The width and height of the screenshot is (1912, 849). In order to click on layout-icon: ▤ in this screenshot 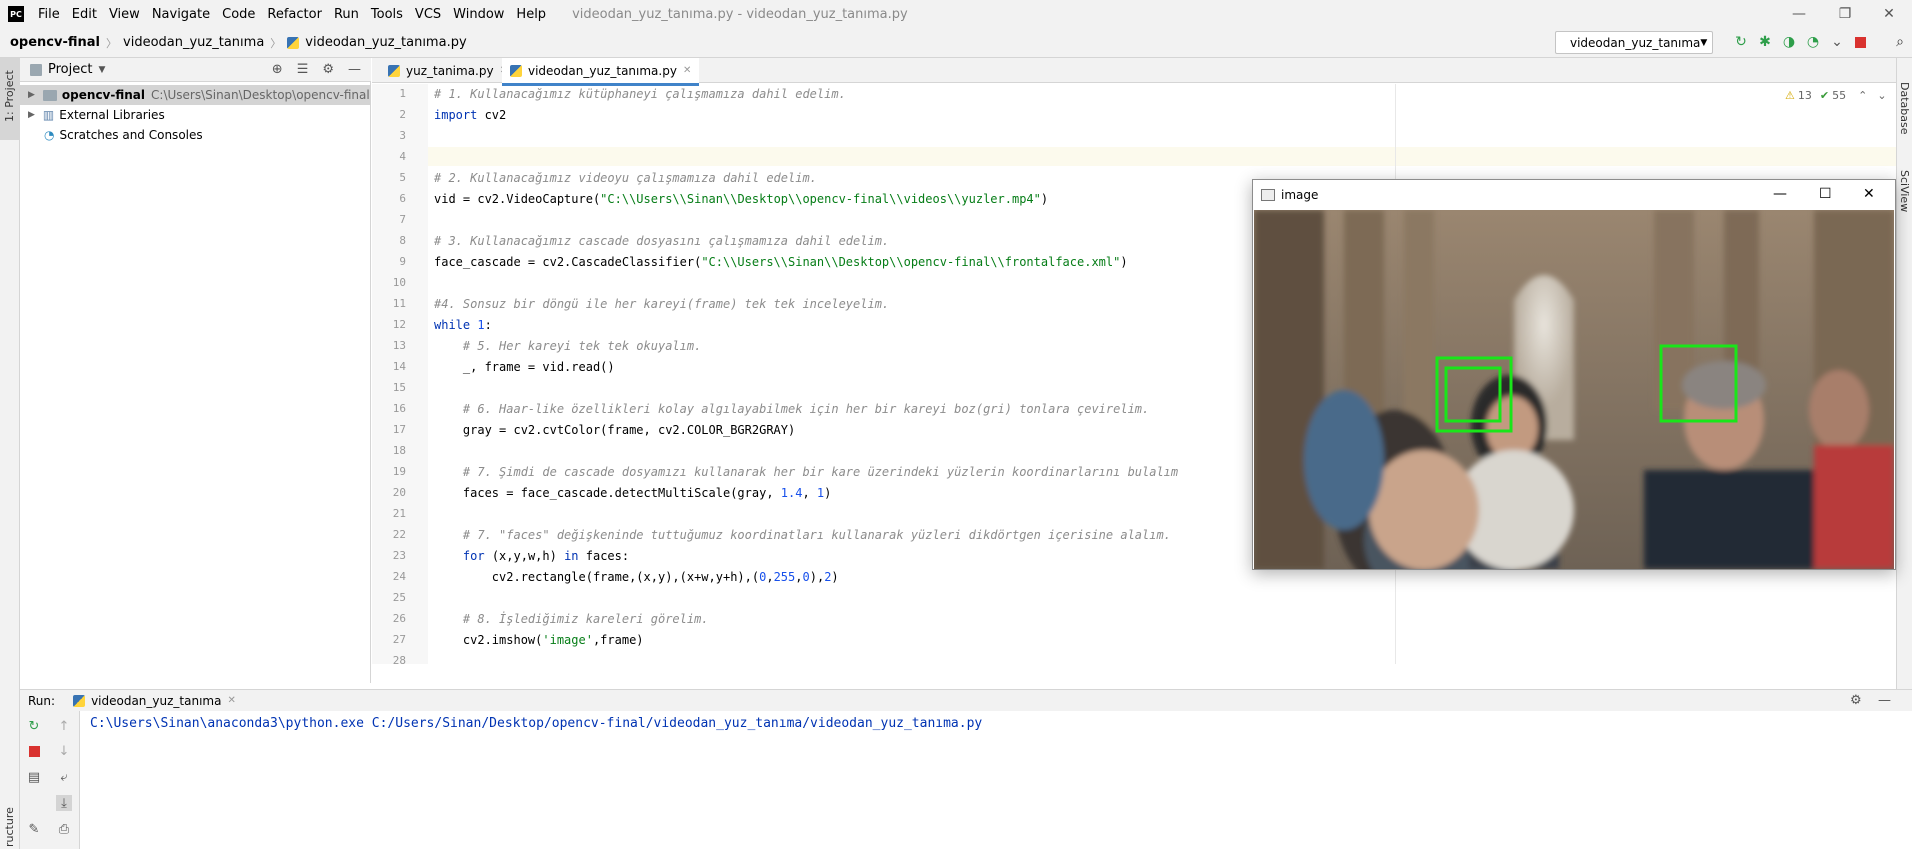, I will do `click(34, 777)`.